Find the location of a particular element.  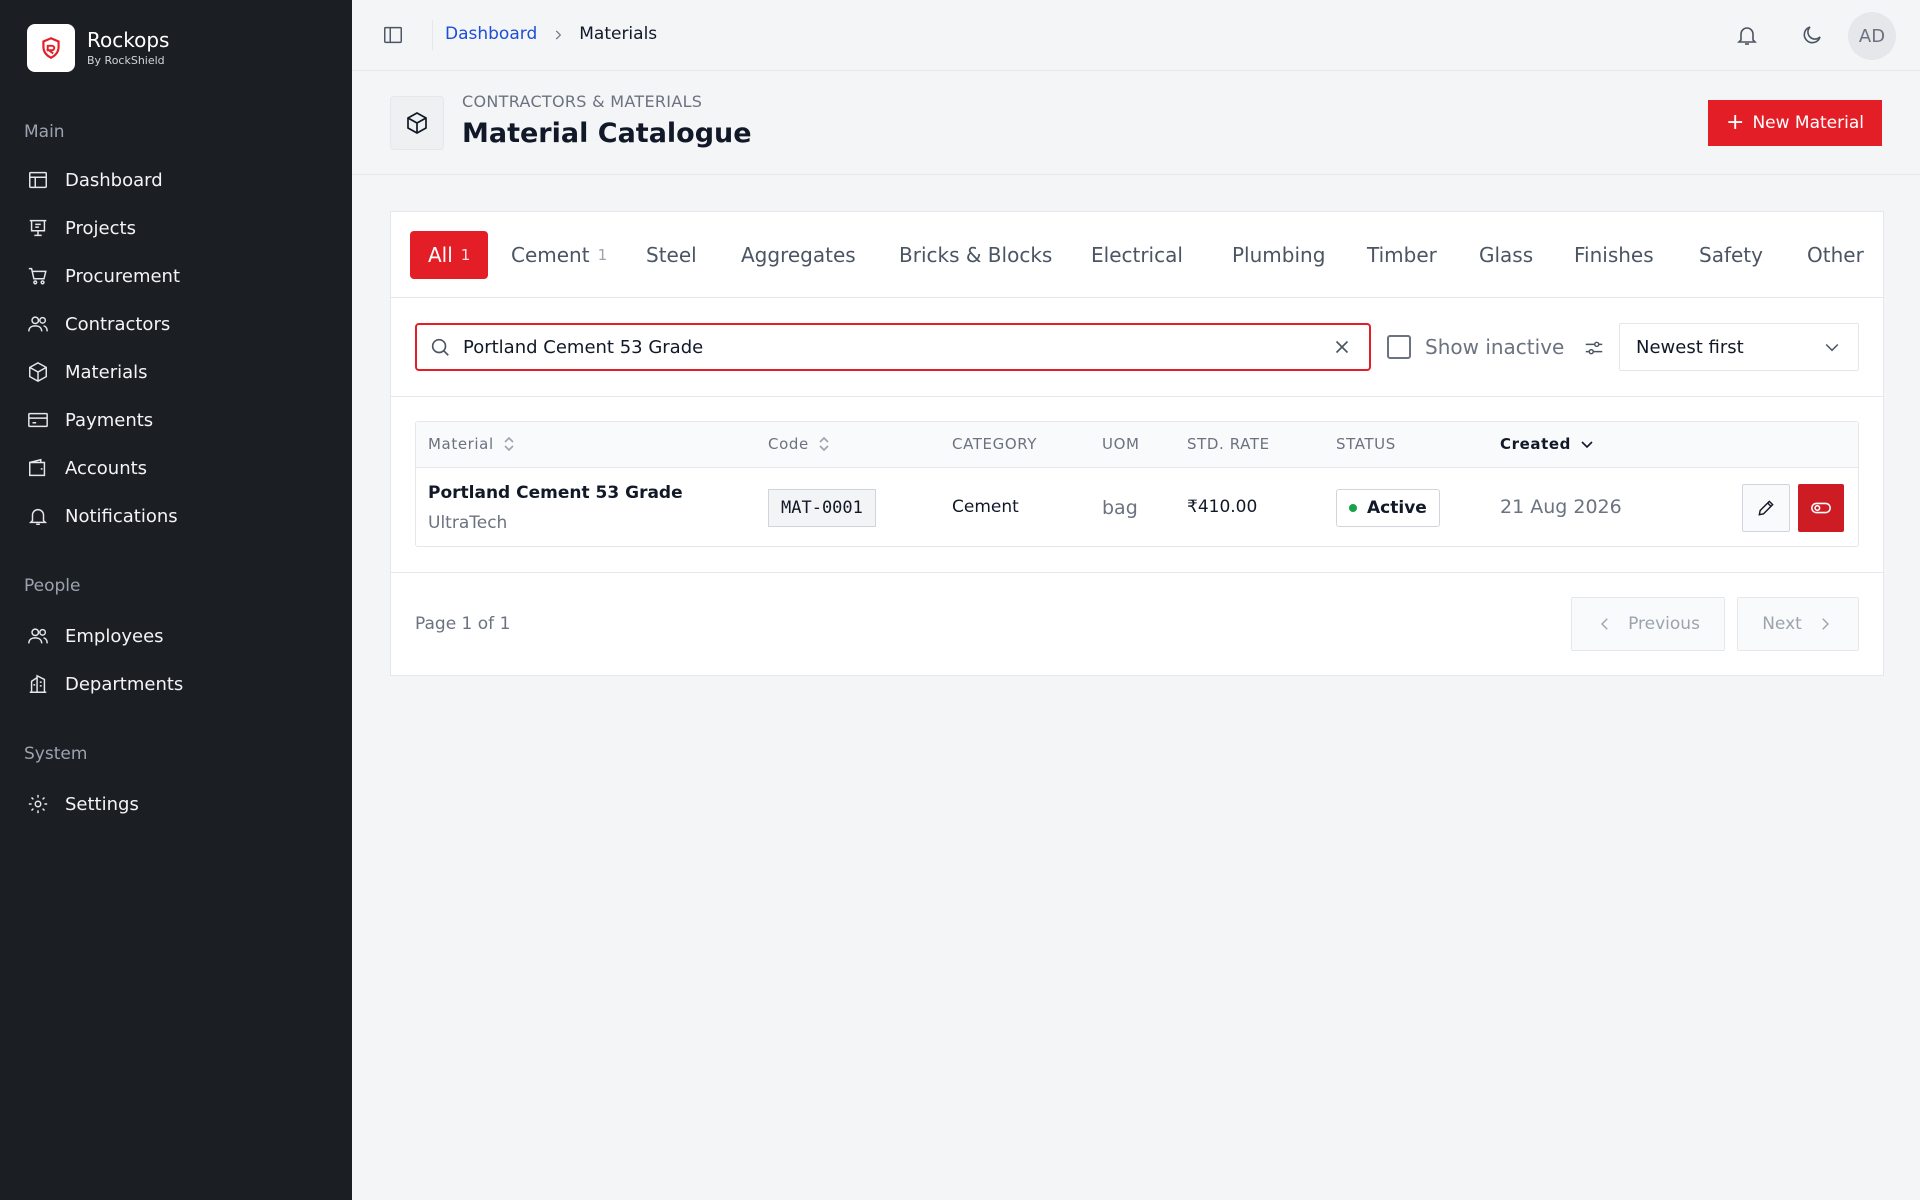

filter-settings-button is located at coordinates (1594, 348).